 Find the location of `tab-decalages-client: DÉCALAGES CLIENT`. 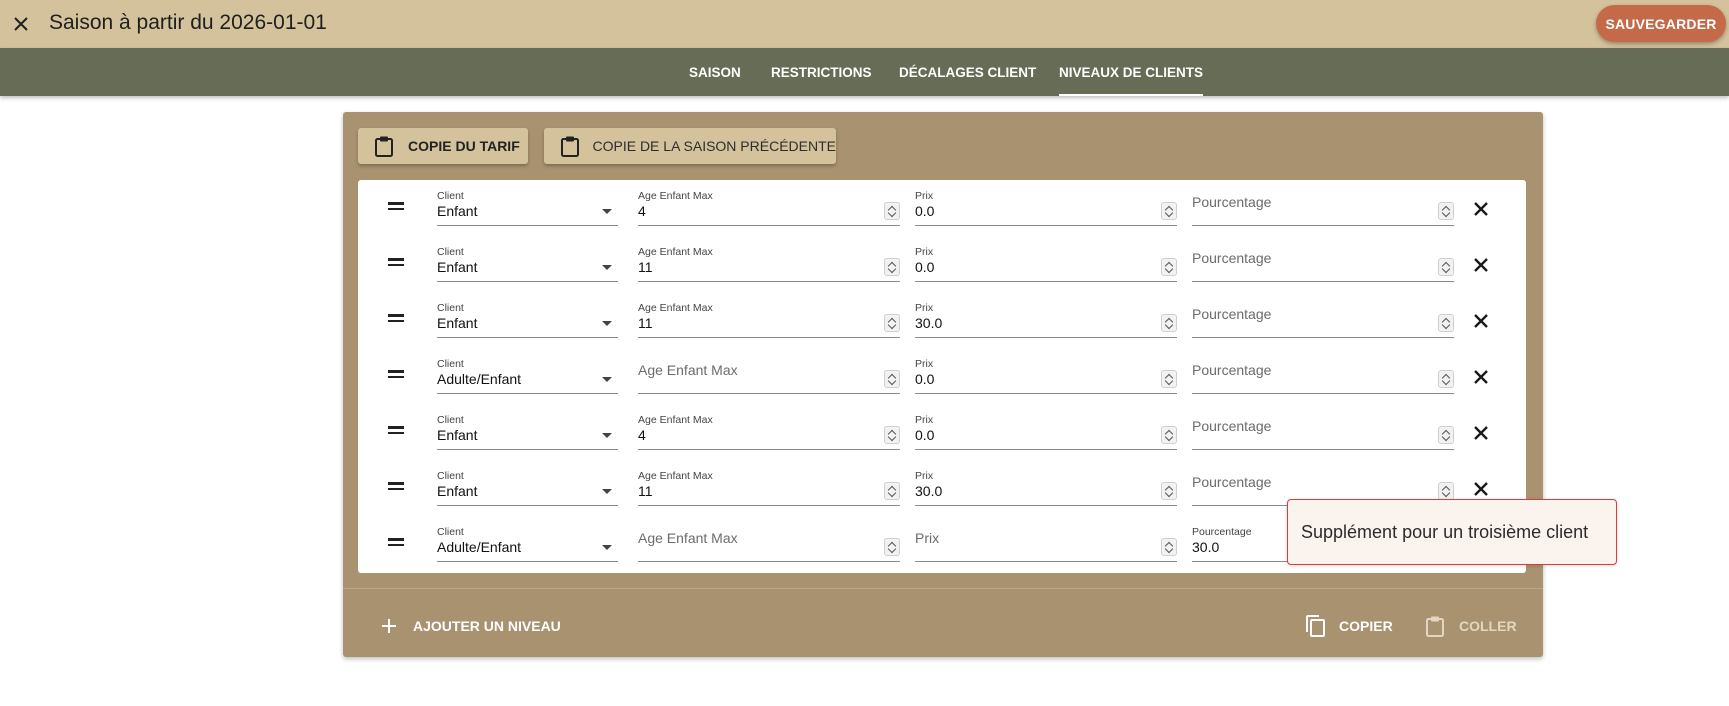

tab-decalages-client: DÉCALAGES CLIENT is located at coordinates (967, 72).